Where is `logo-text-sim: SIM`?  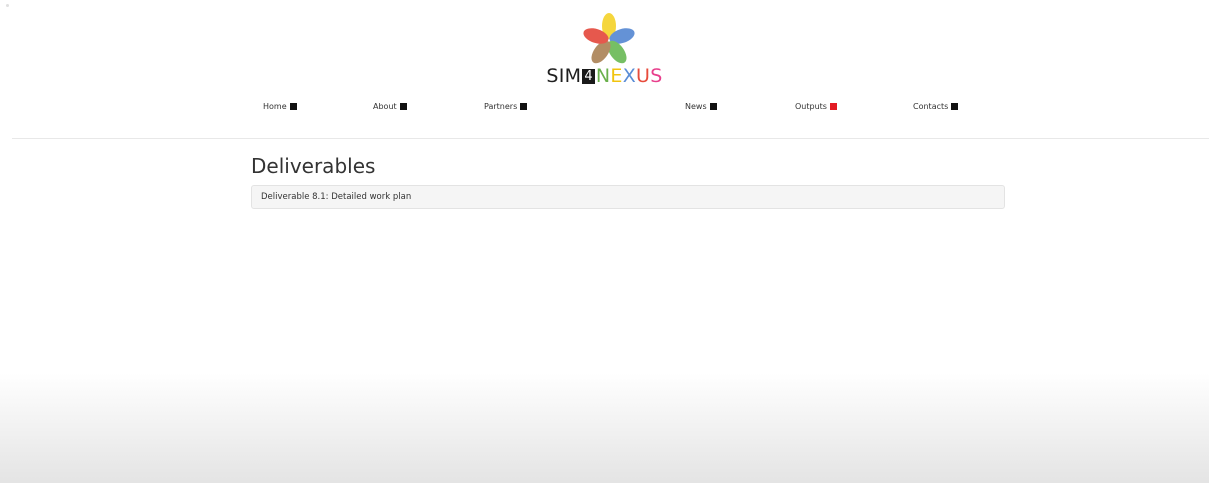 logo-text-sim: SIM is located at coordinates (564, 76).